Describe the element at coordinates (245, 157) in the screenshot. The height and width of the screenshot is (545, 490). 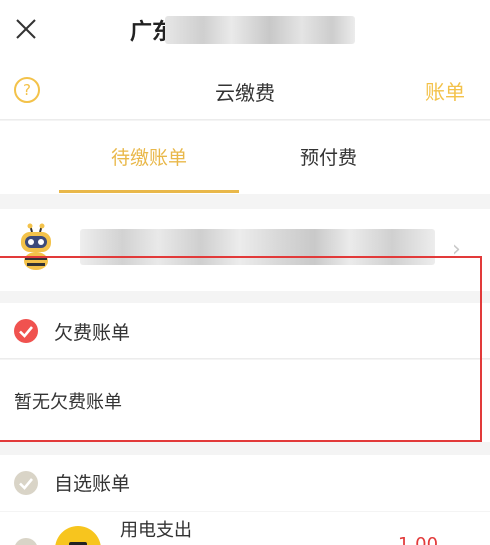
I see `tab-bar: 待缴账单 预付费` at that location.